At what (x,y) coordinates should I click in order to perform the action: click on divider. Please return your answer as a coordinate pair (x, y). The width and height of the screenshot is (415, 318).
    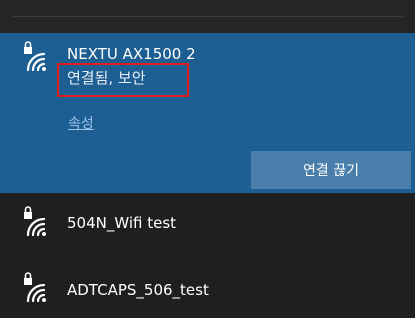
    Looking at the image, I should click on (207, 16).